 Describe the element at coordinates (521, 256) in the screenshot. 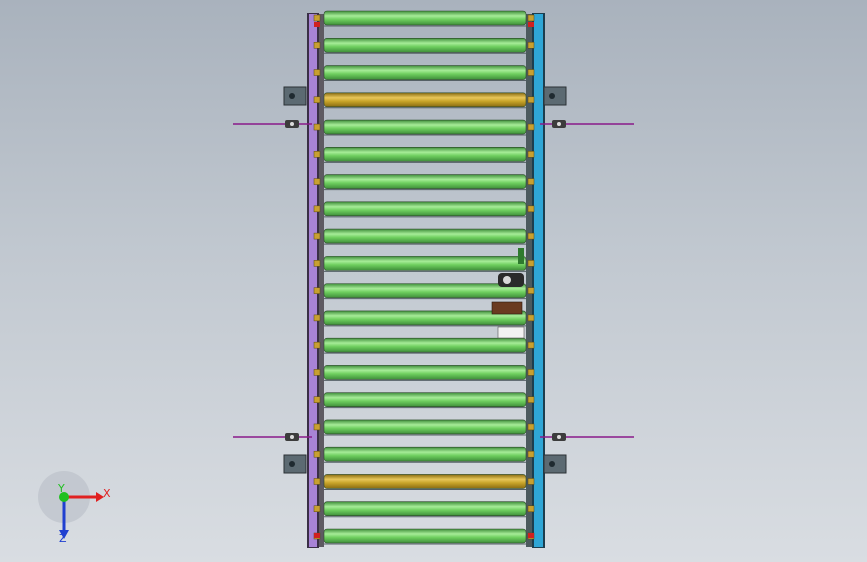

I see `connector-block` at that location.